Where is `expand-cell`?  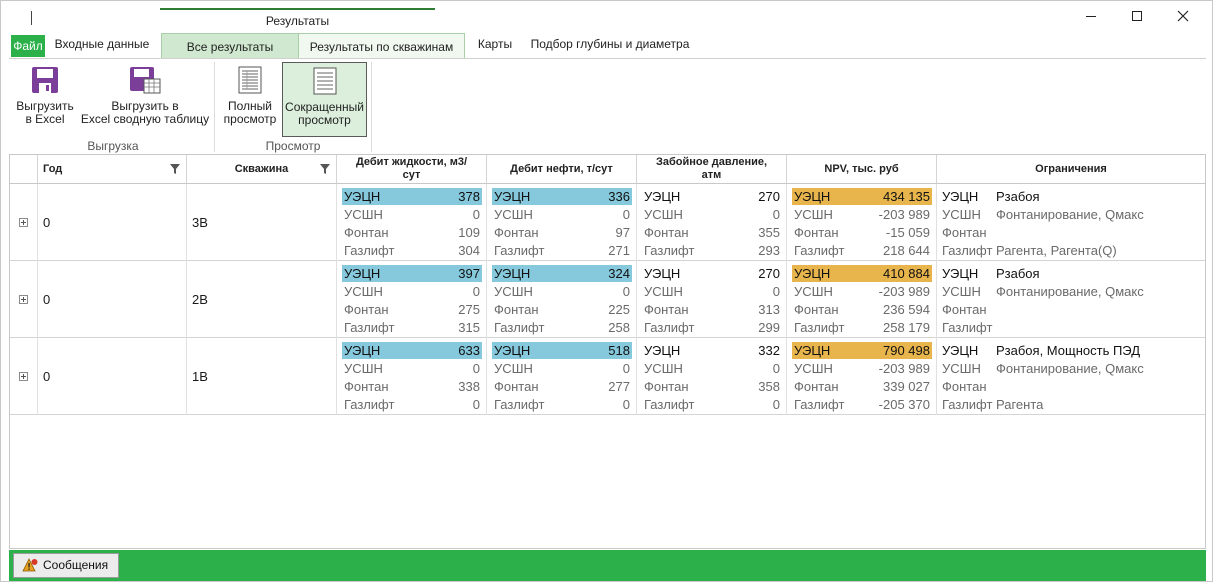
expand-cell is located at coordinates (24, 222).